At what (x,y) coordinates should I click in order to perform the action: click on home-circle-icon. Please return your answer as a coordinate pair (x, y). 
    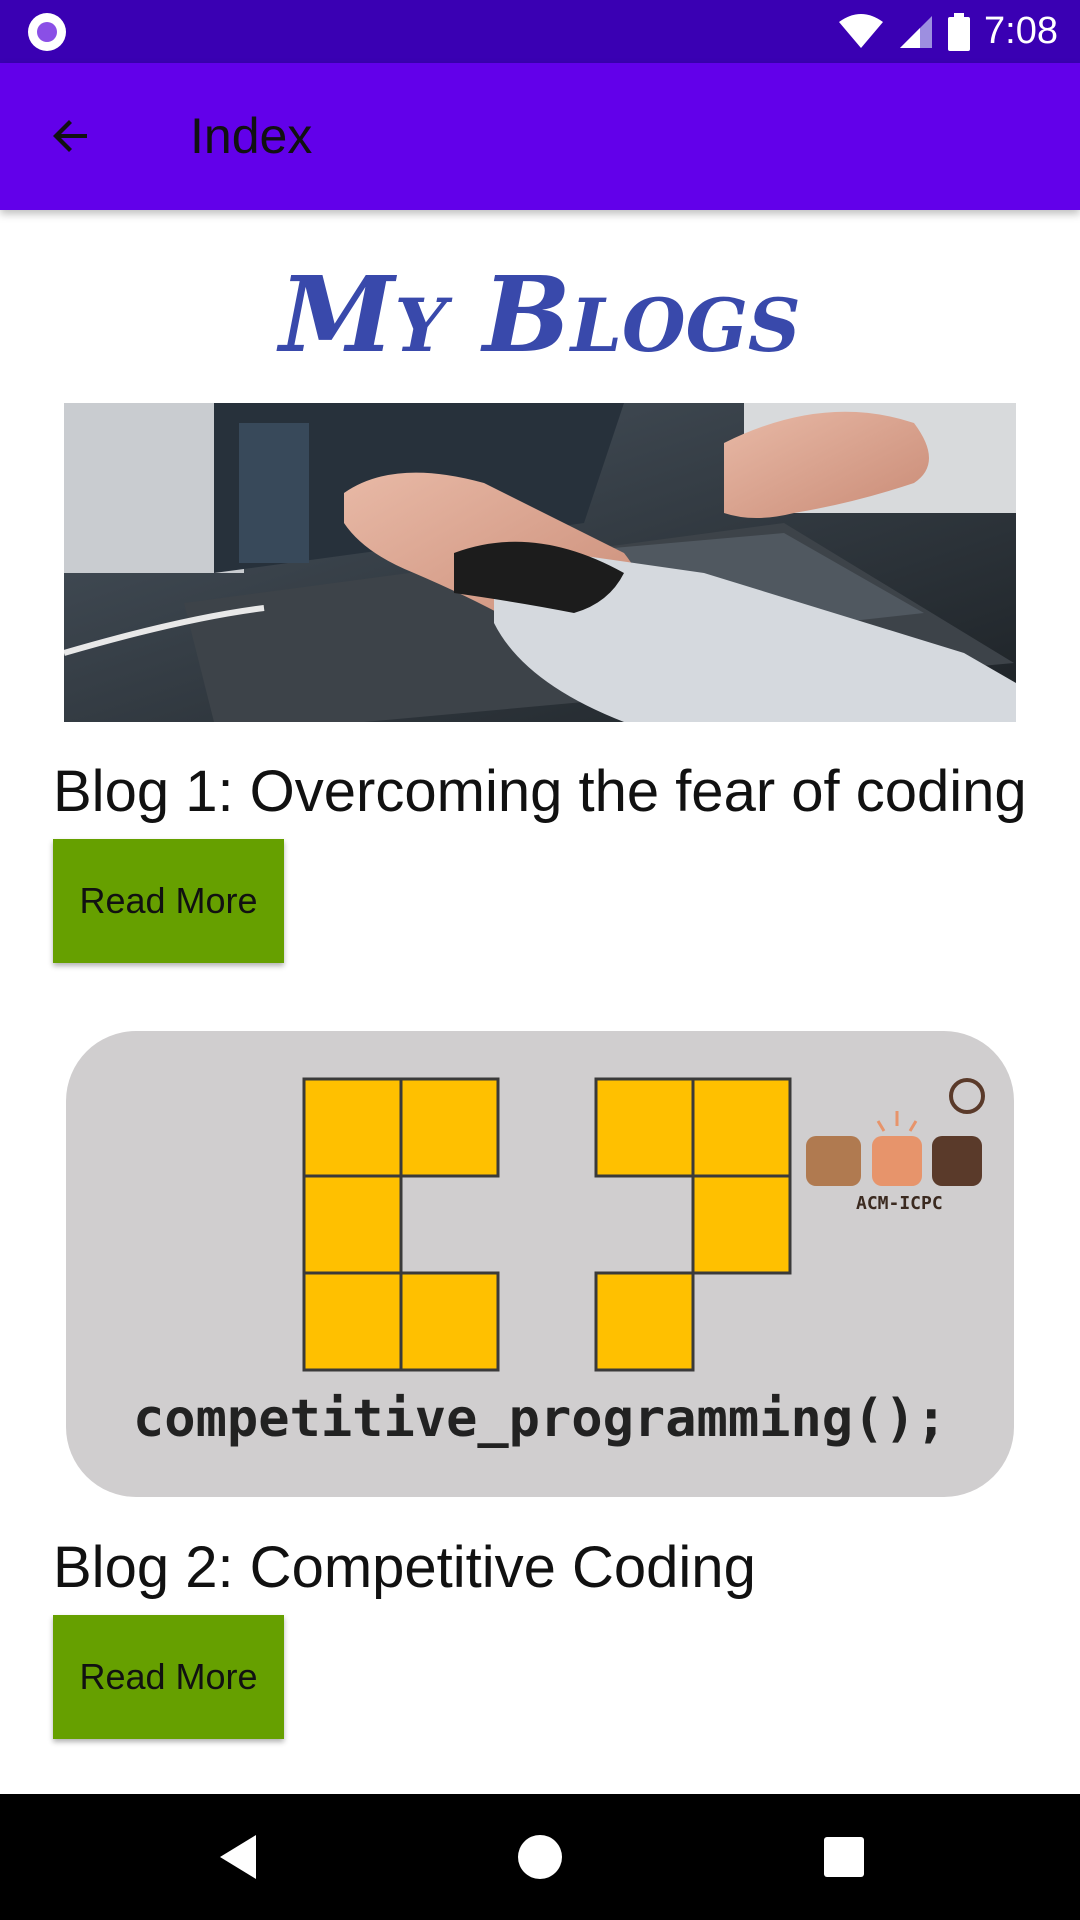
    Looking at the image, I should click on (540, 1857).